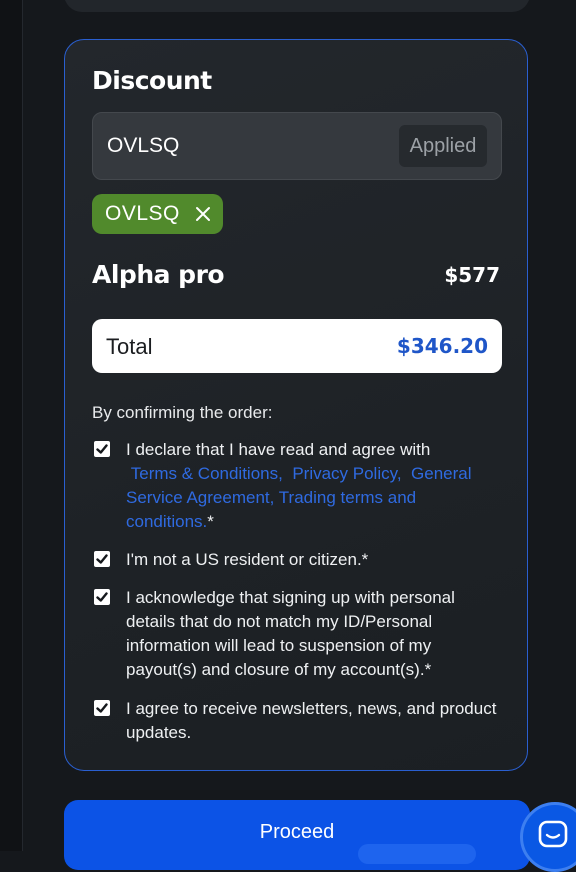 This screenshot has width=576, height=872. Describe the element at coordinates (472, 275) in the screenshot. I see `plan-price: $577` at that location.